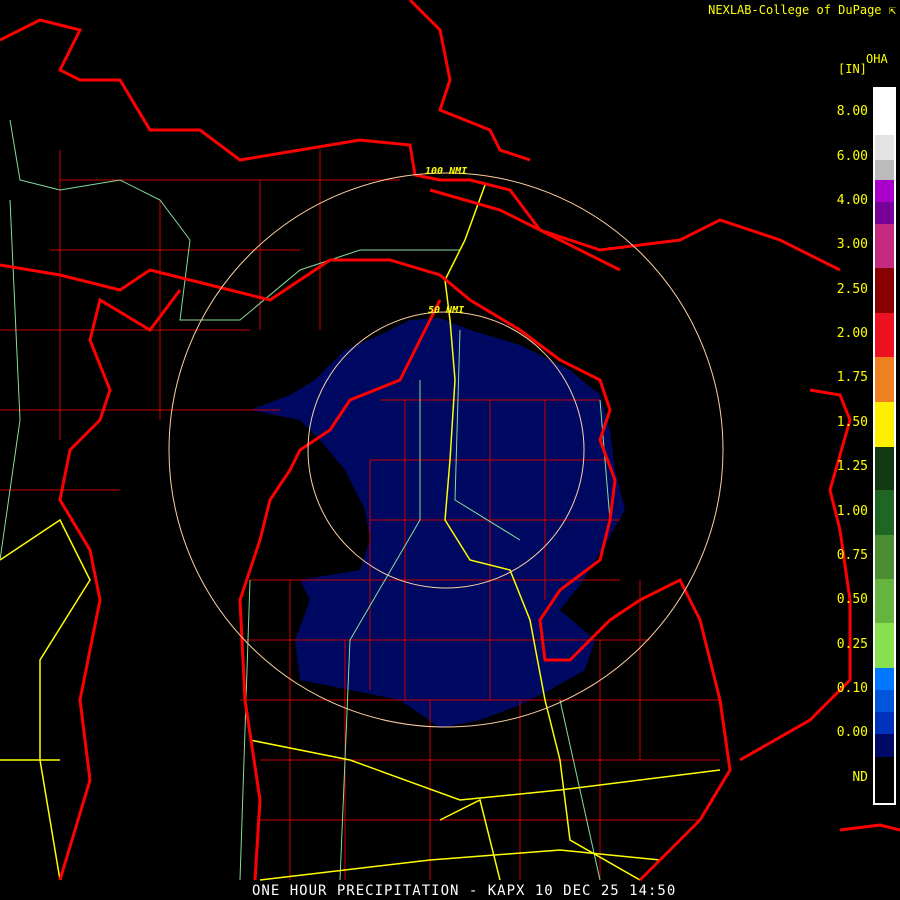  What do you see at coordinates (892, 10) in the screenshot?
I see `logo-icon: ⇱` at bounding box center [892, 10].